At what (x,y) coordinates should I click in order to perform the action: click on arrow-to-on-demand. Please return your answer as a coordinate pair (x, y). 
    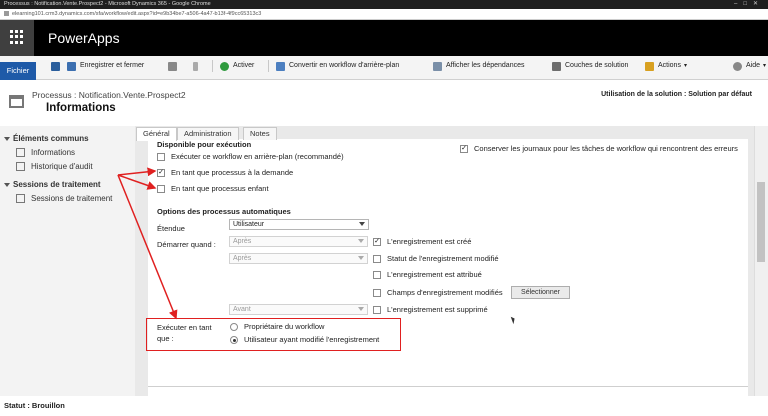
    Looking at the image, I should click on (137, 172).